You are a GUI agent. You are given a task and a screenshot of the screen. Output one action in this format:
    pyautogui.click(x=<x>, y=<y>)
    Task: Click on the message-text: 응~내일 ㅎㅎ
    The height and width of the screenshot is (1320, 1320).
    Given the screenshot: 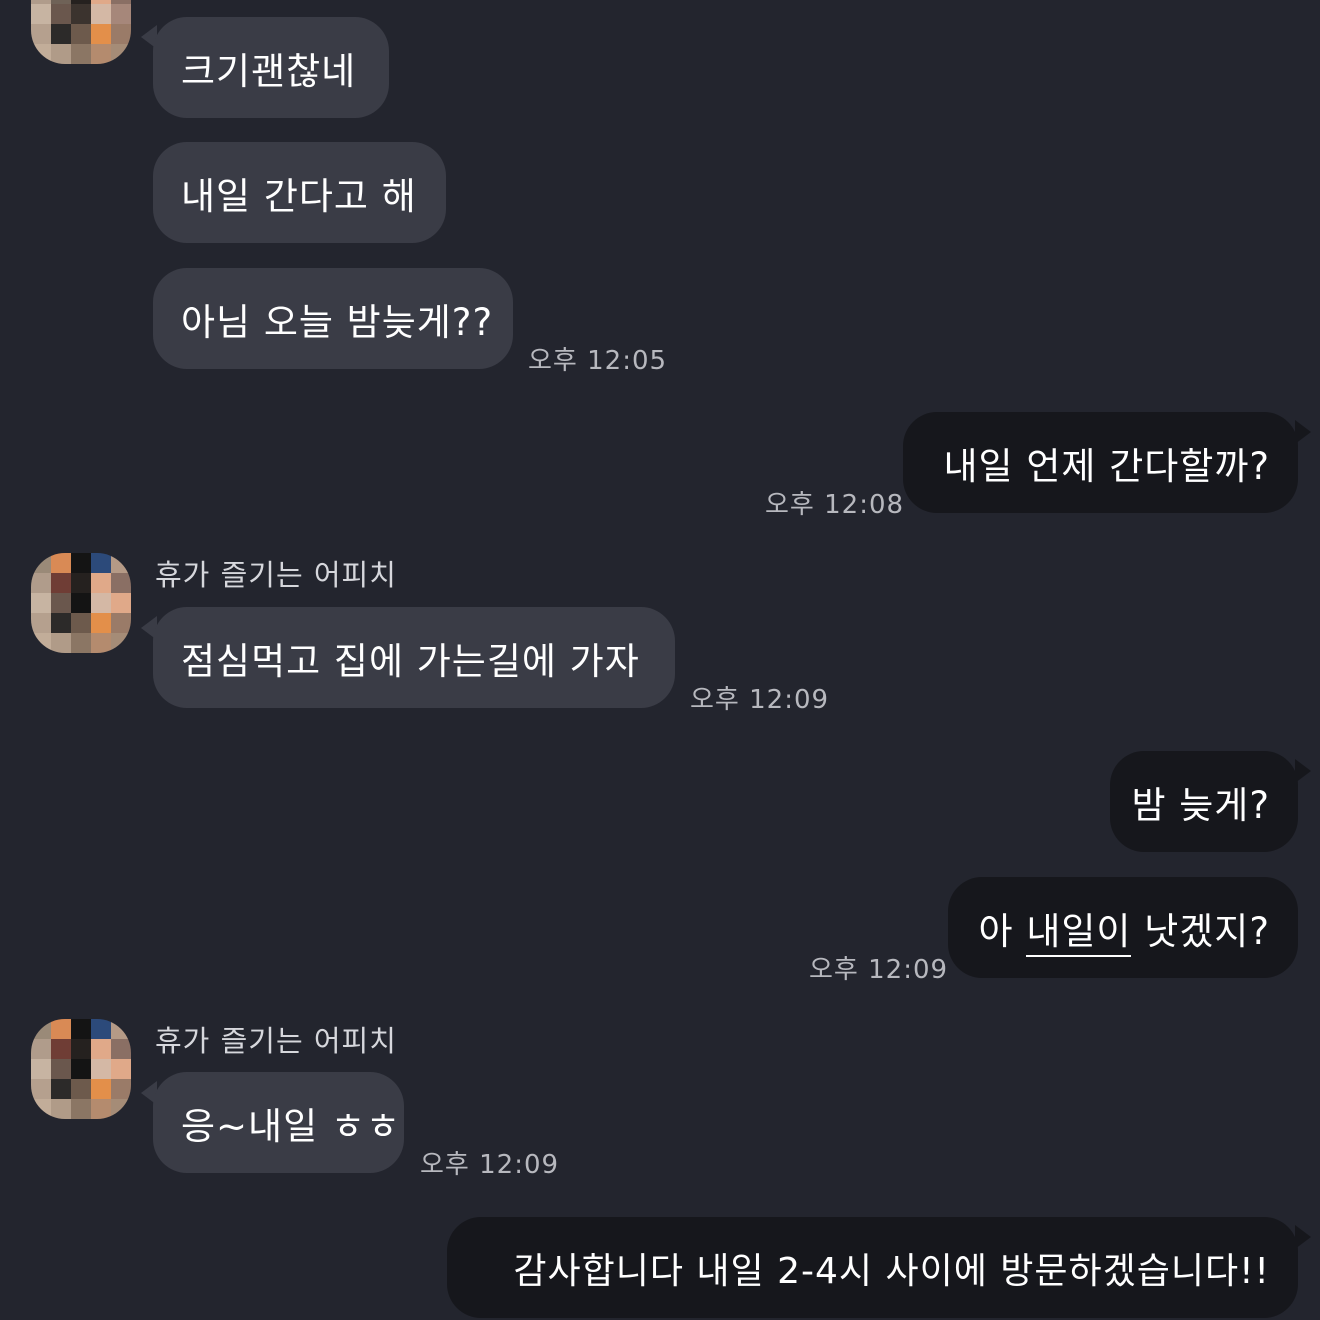 What is the action you would take?
    pyautogui.click(x=291, y=1126)
    